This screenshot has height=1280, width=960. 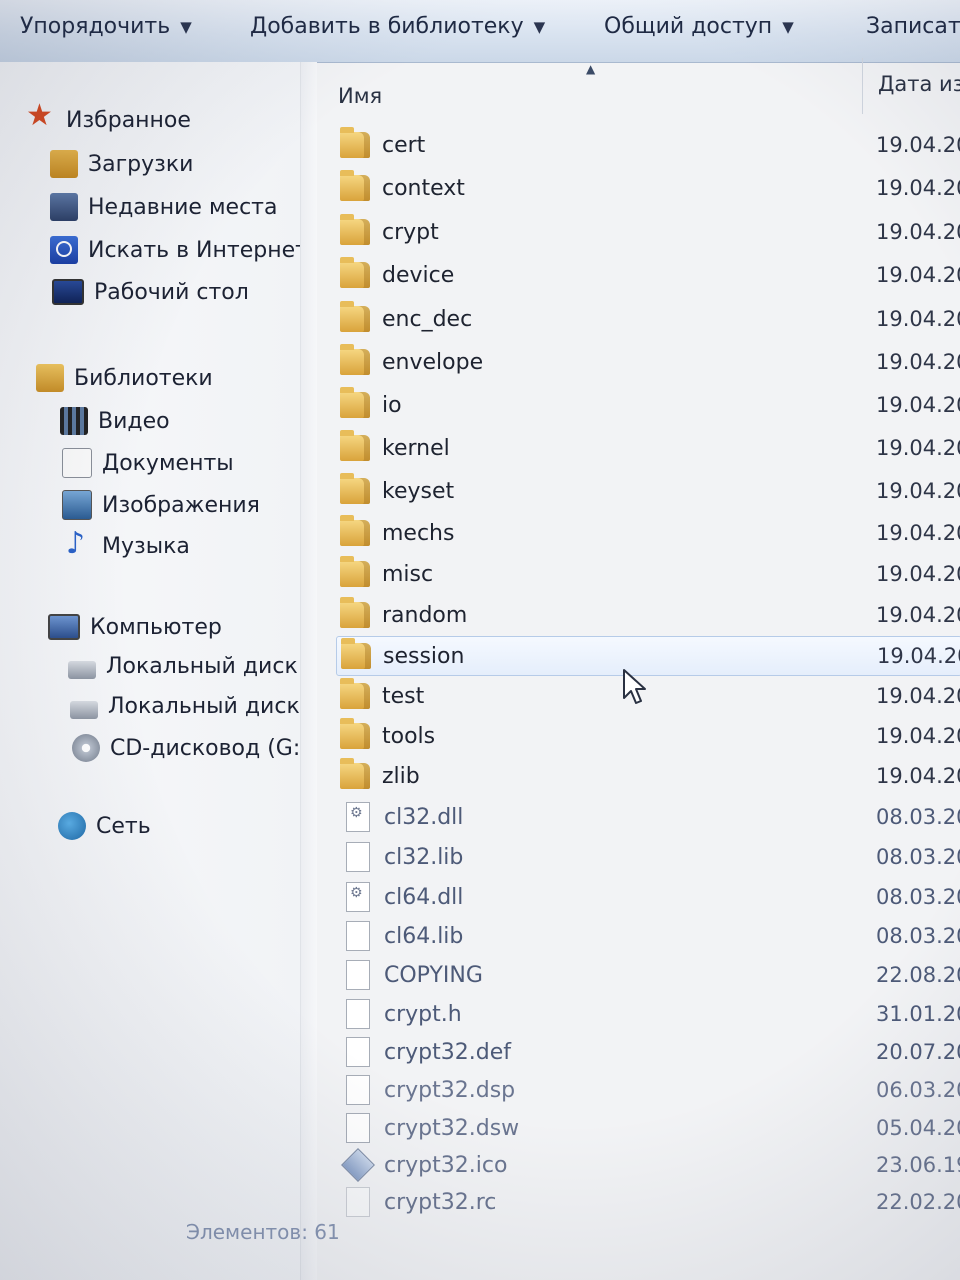 I want to click on nav-item-local-disk-c: Локальный диск (C, so click(x=184, y=666).